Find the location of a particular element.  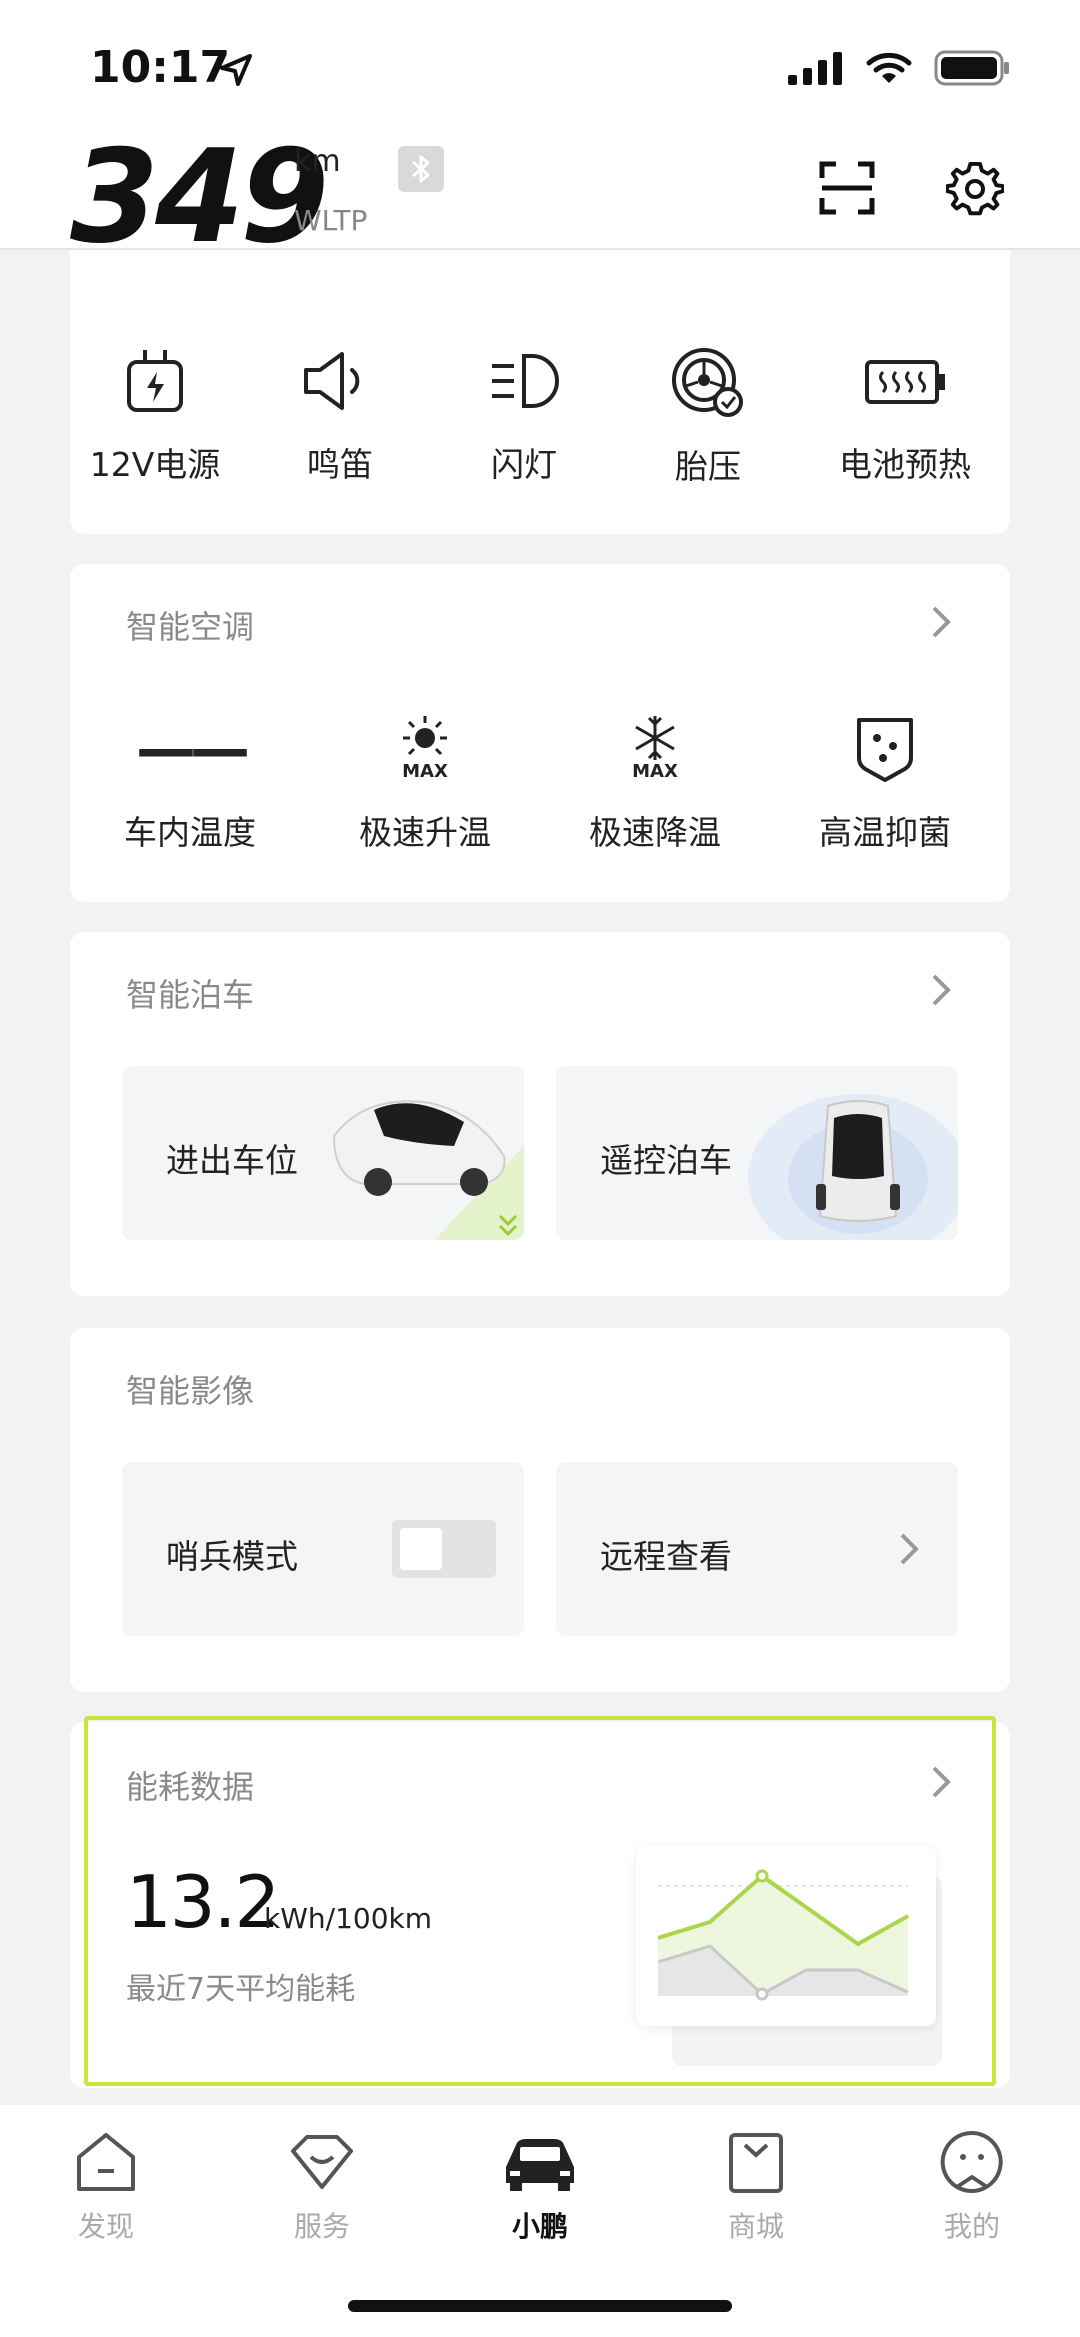

battery-preheat-button: 电池预热 is located at coordinates (905, 416).